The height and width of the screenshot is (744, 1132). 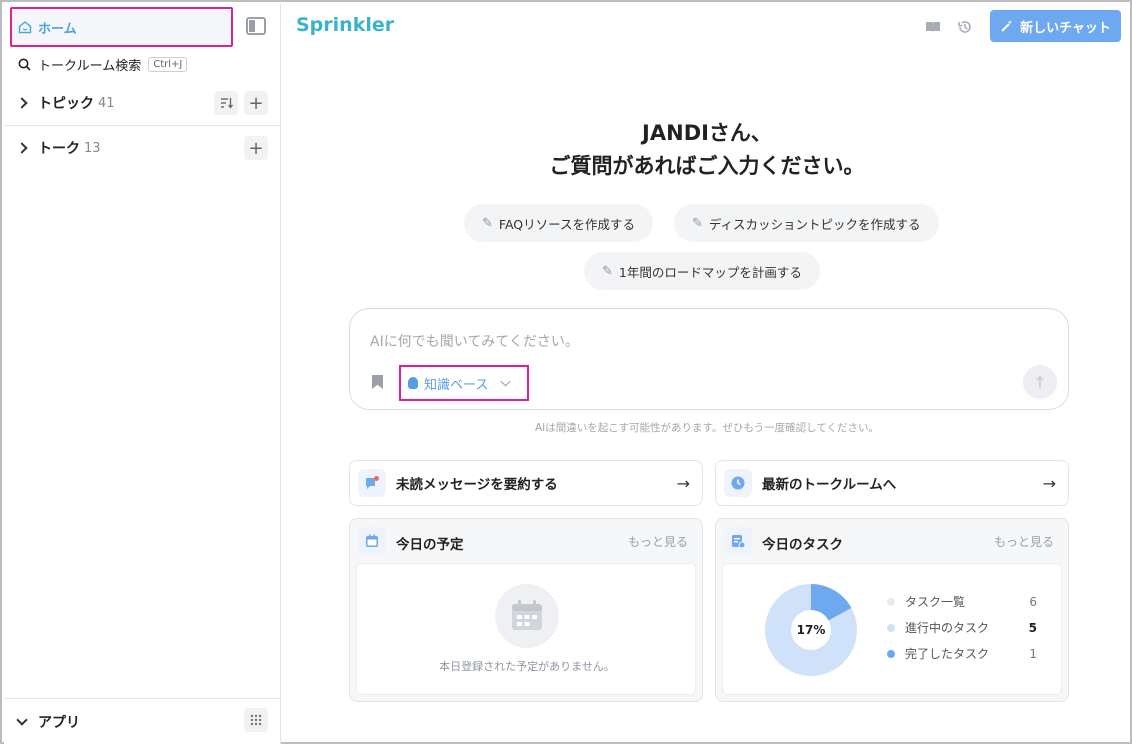 I want to click on greeting-line-1: JANDIさん、, so click(x=707, y=133).